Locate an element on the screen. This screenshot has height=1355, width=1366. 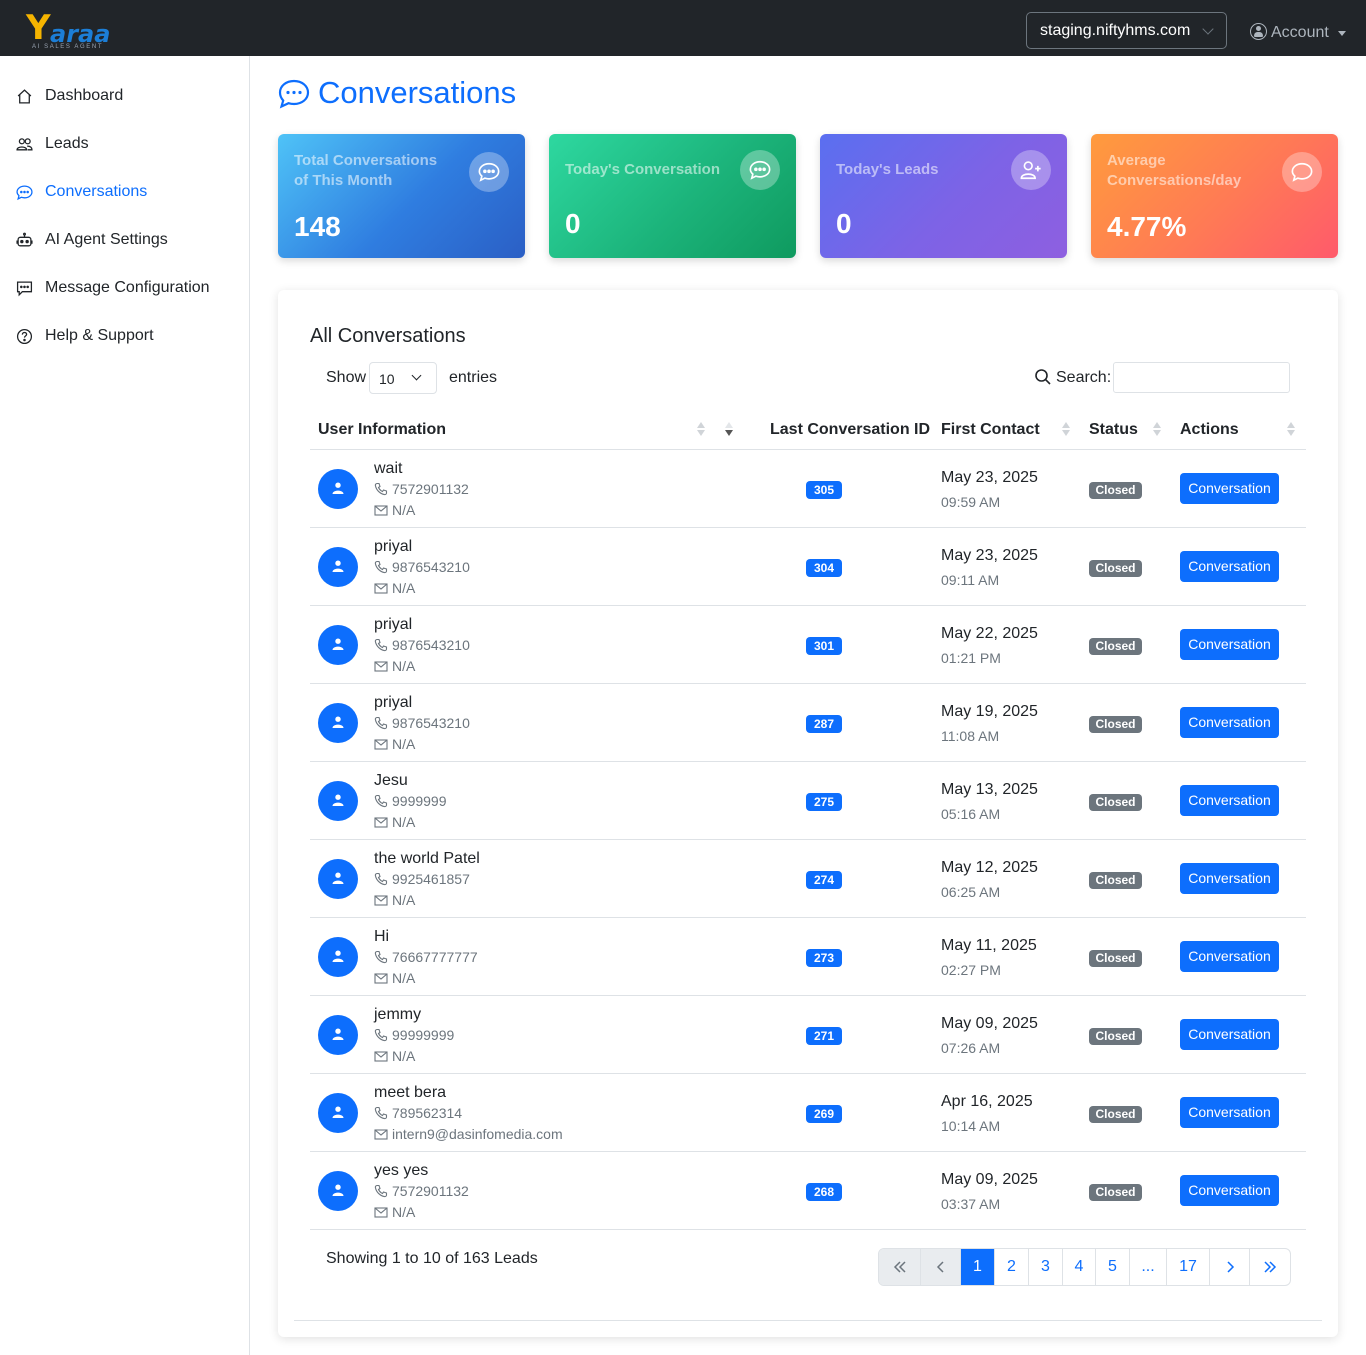
user-name: the world Patel is located at coordinates (427, 858).